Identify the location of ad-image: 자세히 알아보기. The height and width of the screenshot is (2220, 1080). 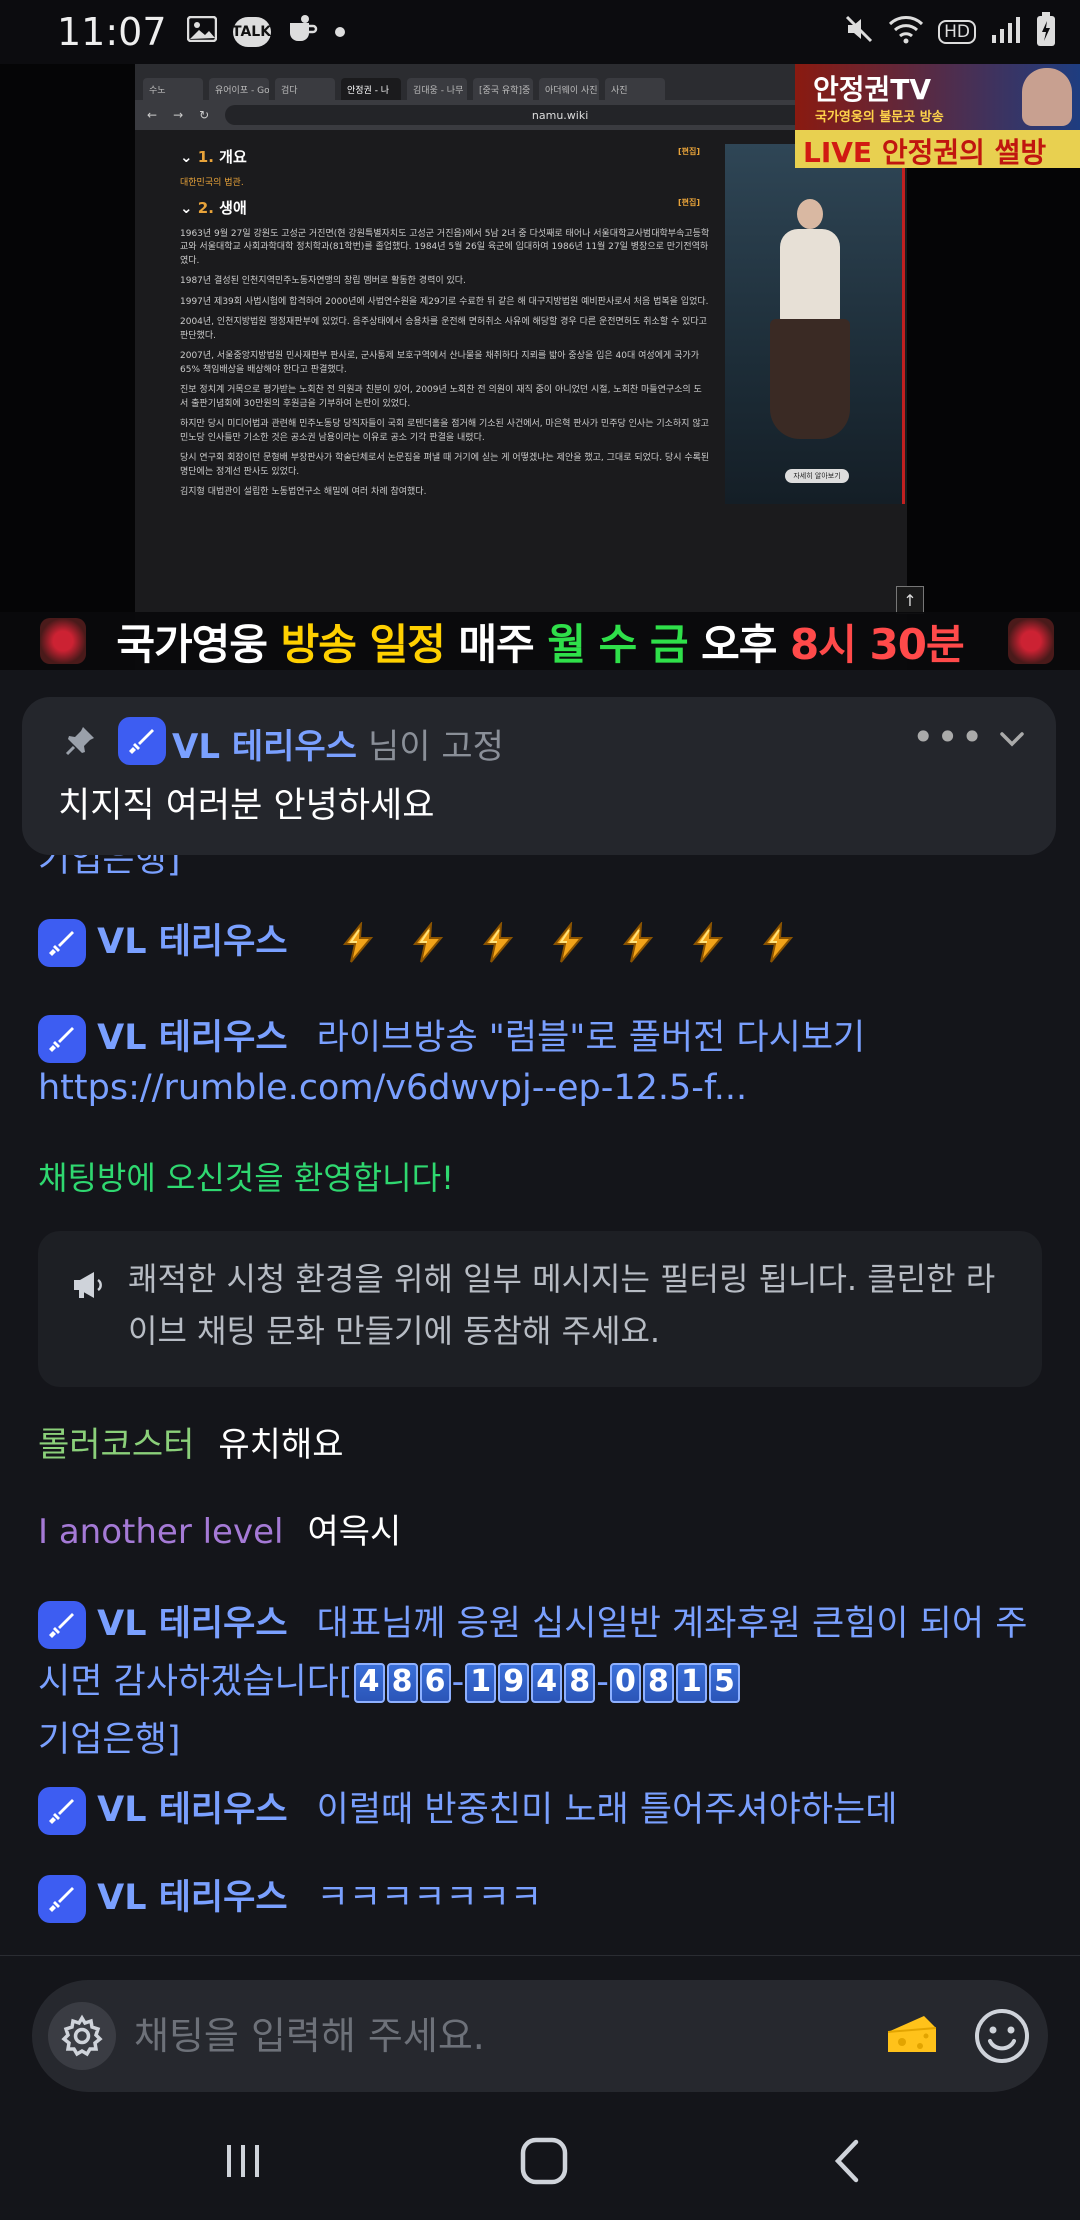
(815, 324).